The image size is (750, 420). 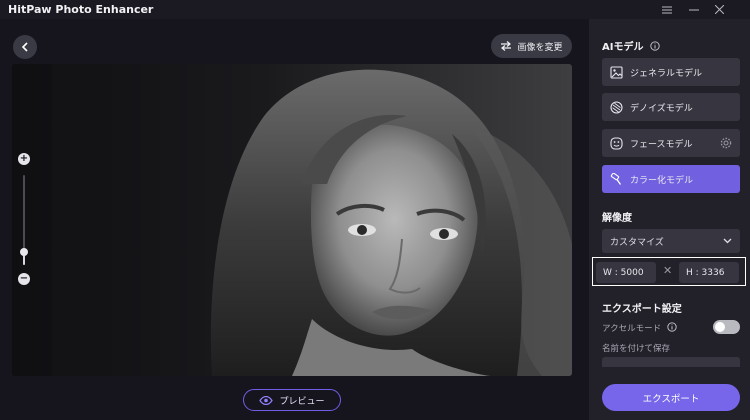 What do you see at coordinates (616, 107) in the screenshot?
I see `denoise-icon` at bounding box center [616, 107].